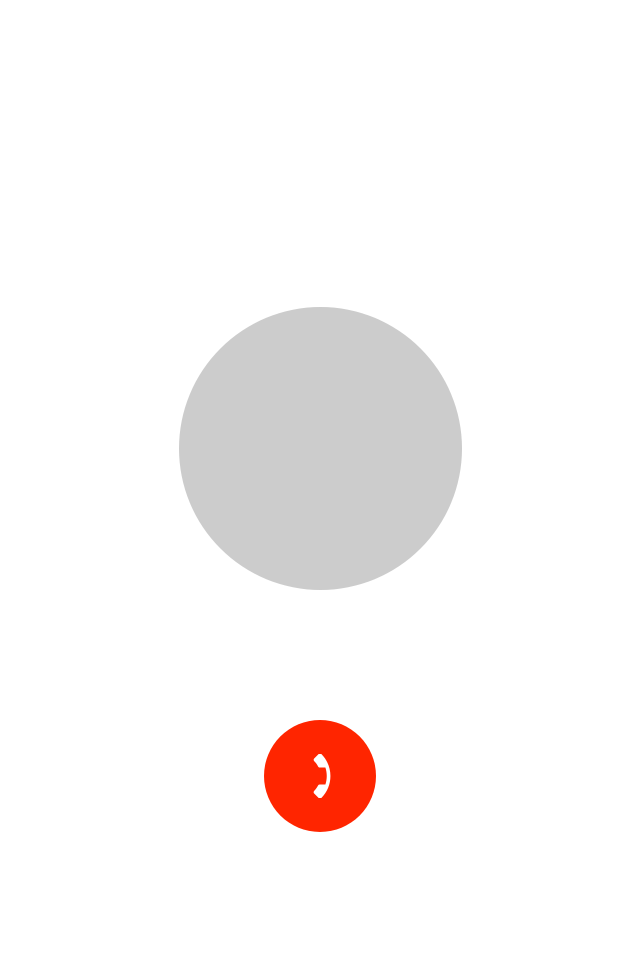  What do you see at coordinates (320, 448) in the screenshot?
I see `avatar` at bounding box center [320, 448].